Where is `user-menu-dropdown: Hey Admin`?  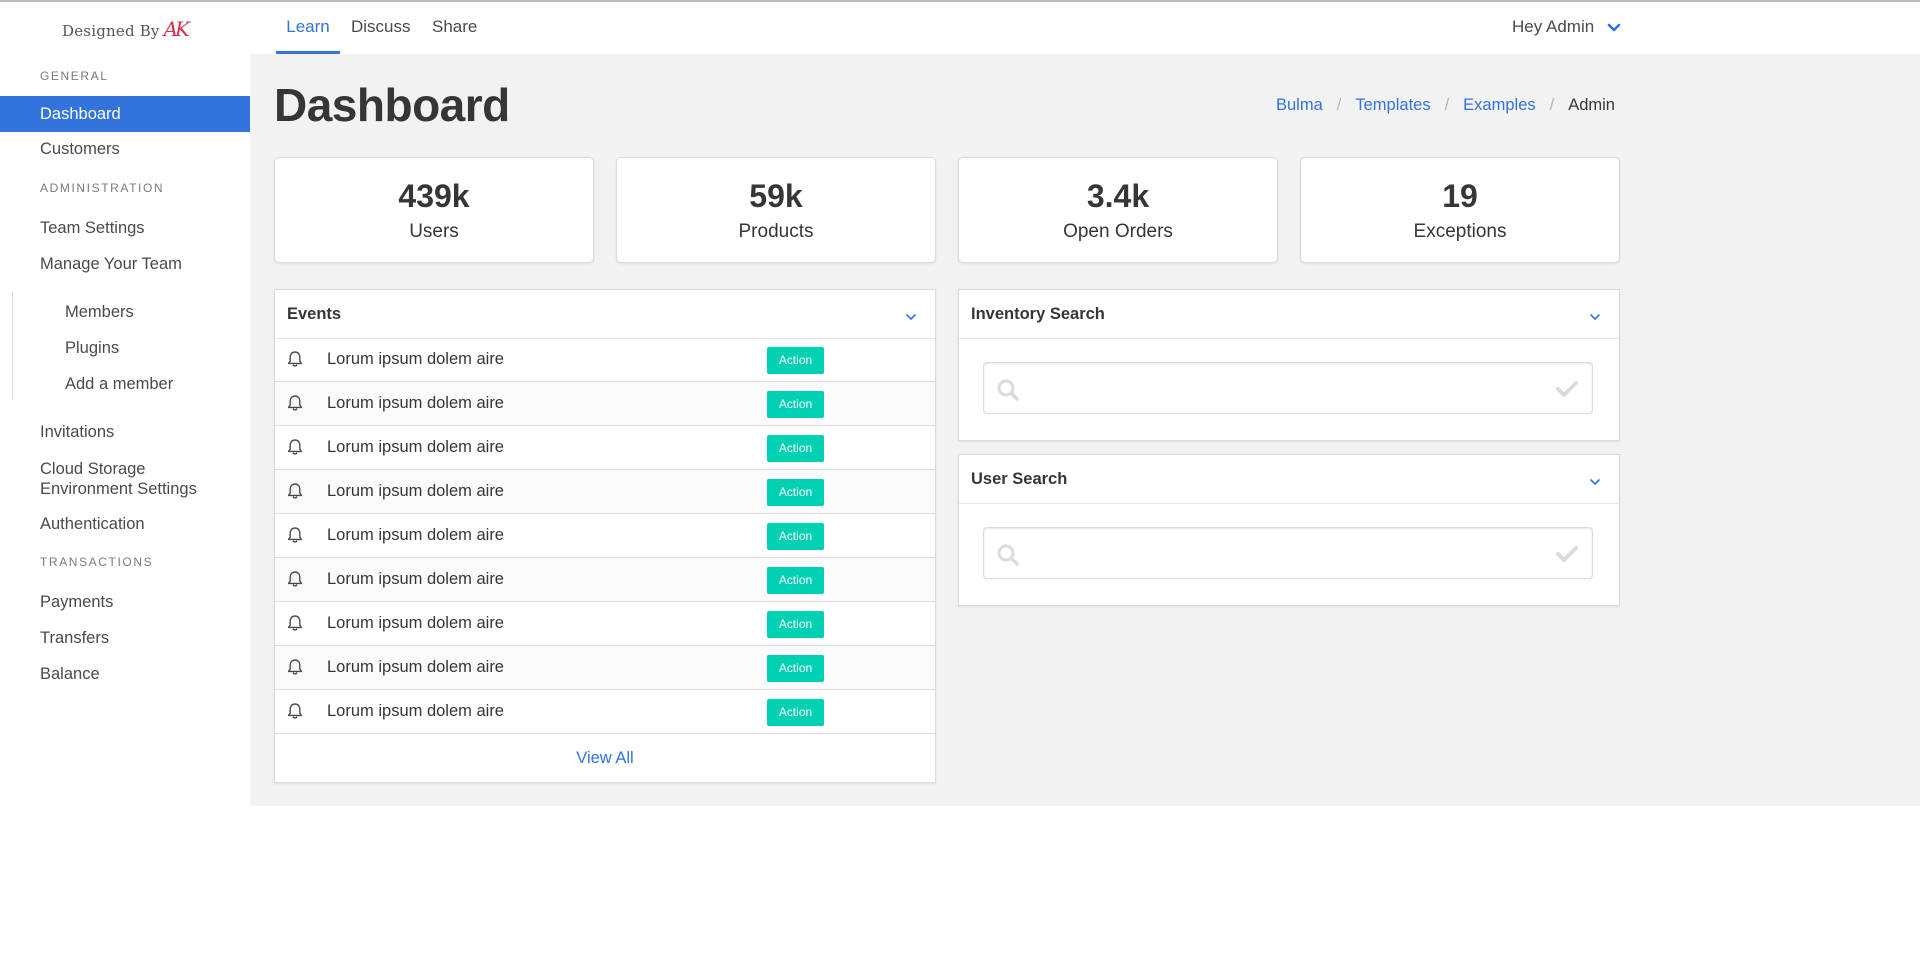 user-menu-dropdown: Hey Admin is located at coordinates (1566, 28).